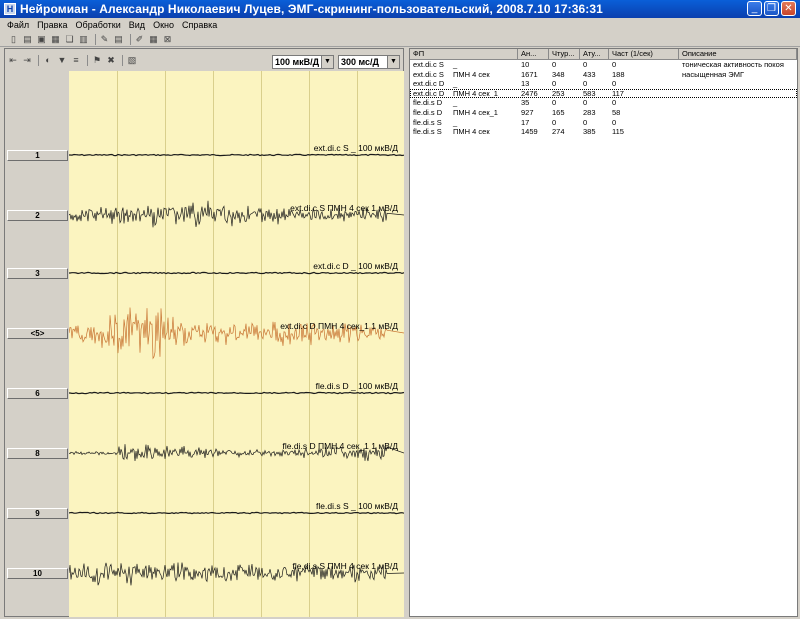 The height and width of the screenshot is (619, 800). What do you see at coordinates (616, 112) in the screenshot?
I see `cell-d: 58` at bounding box center [616, 112].